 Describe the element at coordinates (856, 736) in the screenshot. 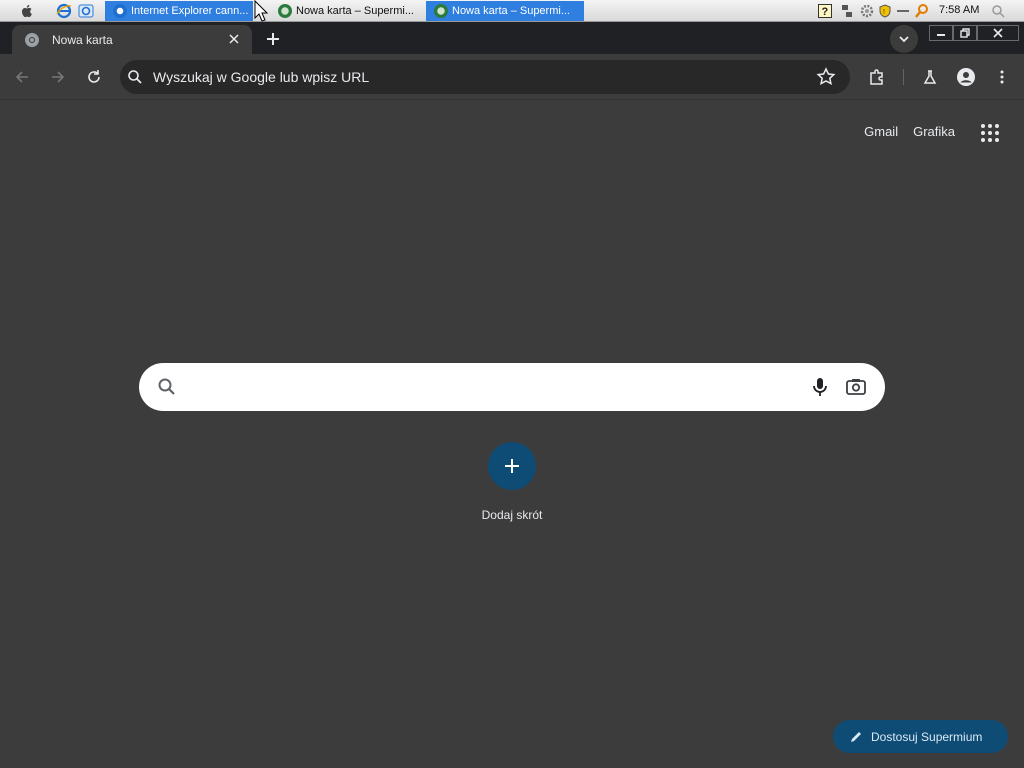

I see `pencil-icon` at that location.